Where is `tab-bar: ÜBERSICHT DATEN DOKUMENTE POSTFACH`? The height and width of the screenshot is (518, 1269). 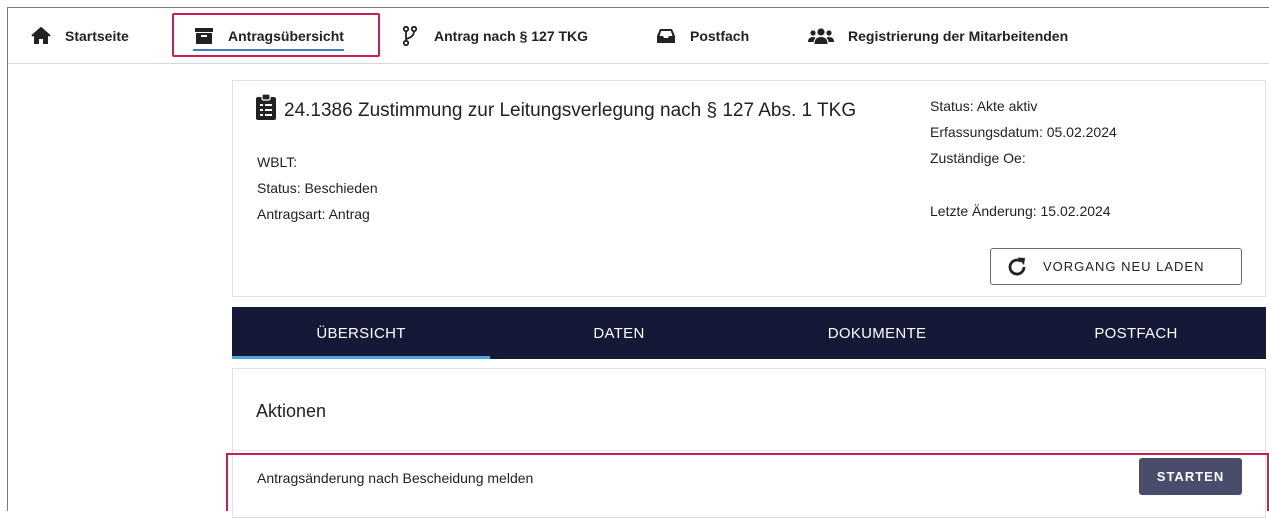 tab-bar: ÜBERSICHT DATEN DOKUMENTE POSTFACH is located at coordinates (749, 333).